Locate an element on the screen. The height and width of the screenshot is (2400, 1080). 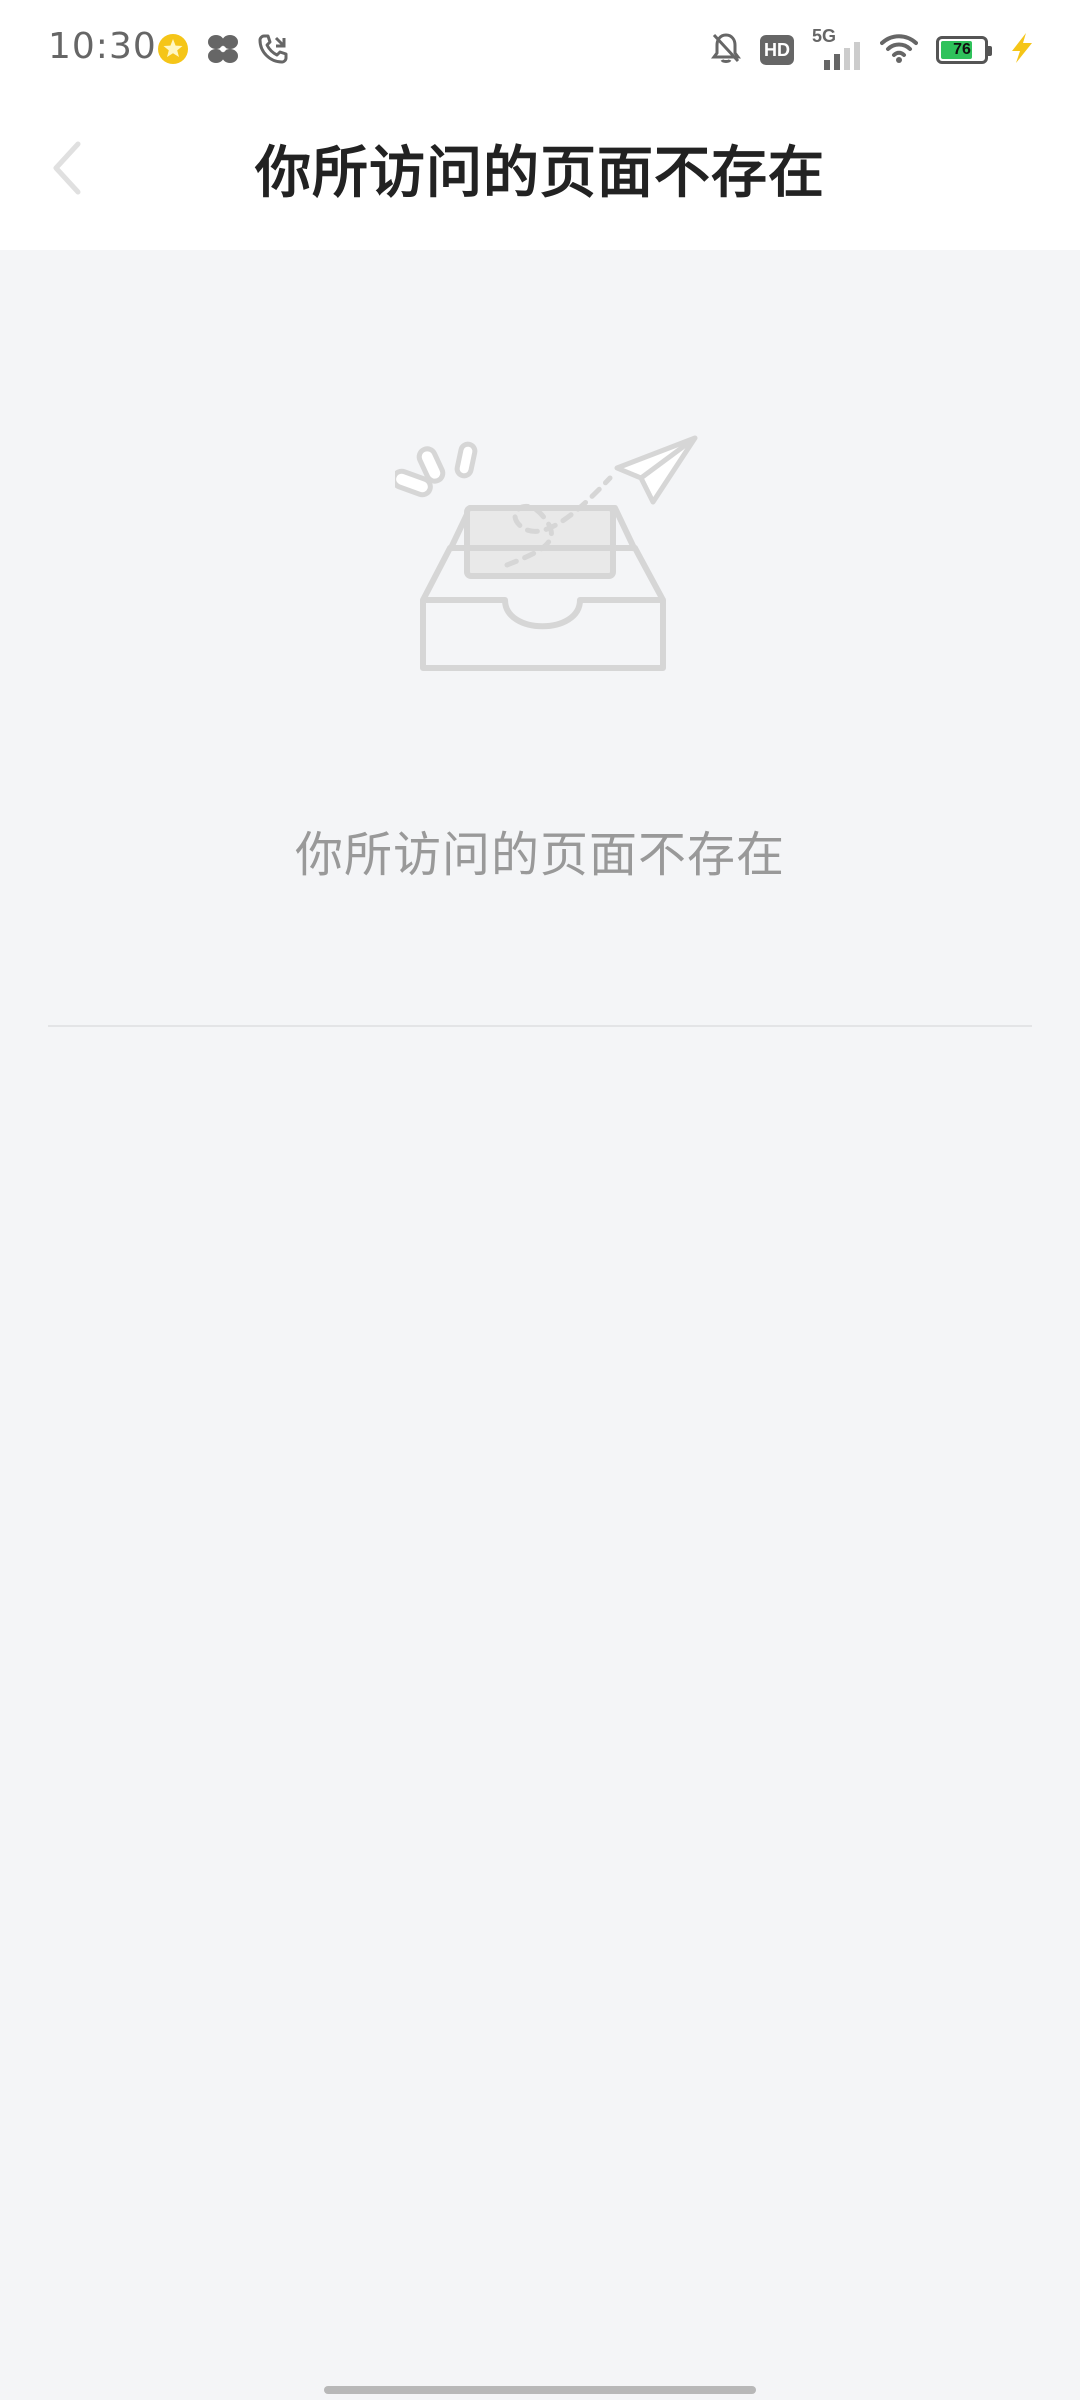
empty-inbox-paper-plane-icon is located at coordinates (548, 555).